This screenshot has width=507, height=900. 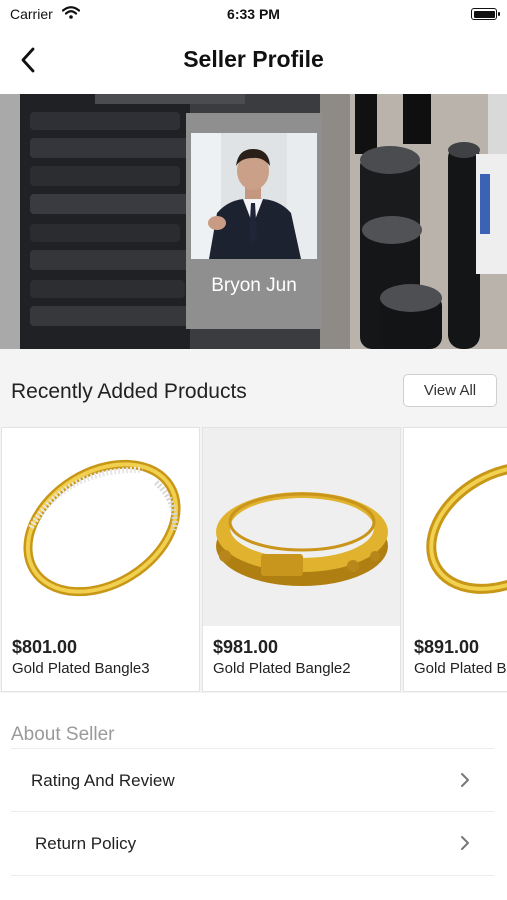 What do you see at coordinates (45, 647) in the screenshot?
I see `product-price: $801.00` at bounding box center [45, 647].